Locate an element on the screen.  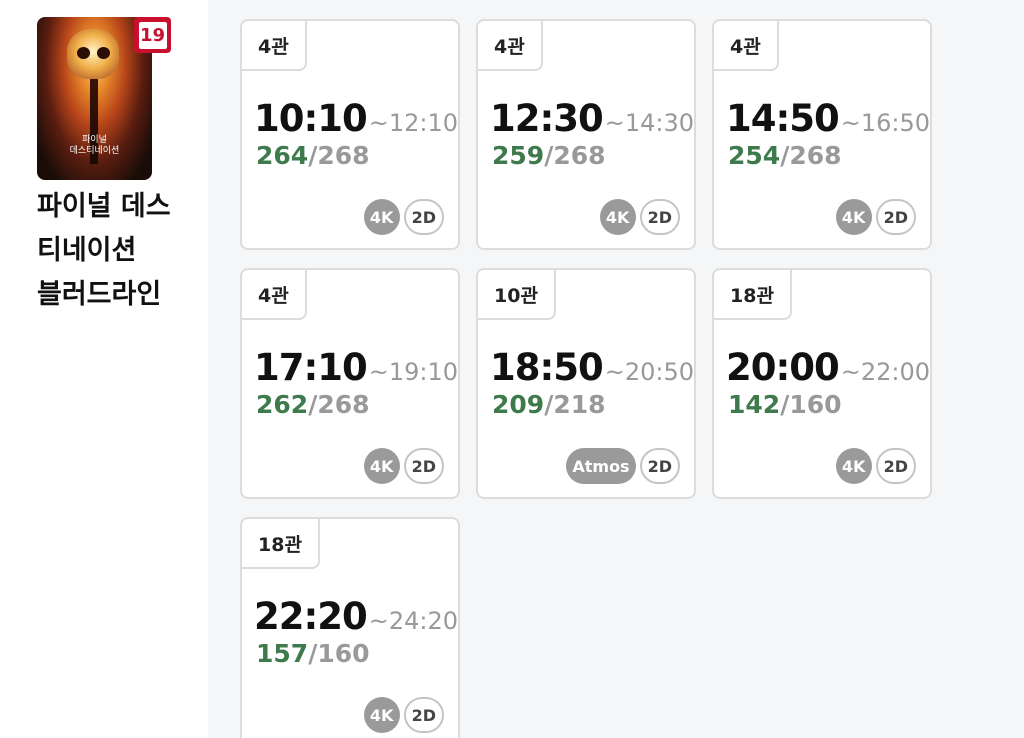
start-time: 18:50 is located at coordinates (547, 367).